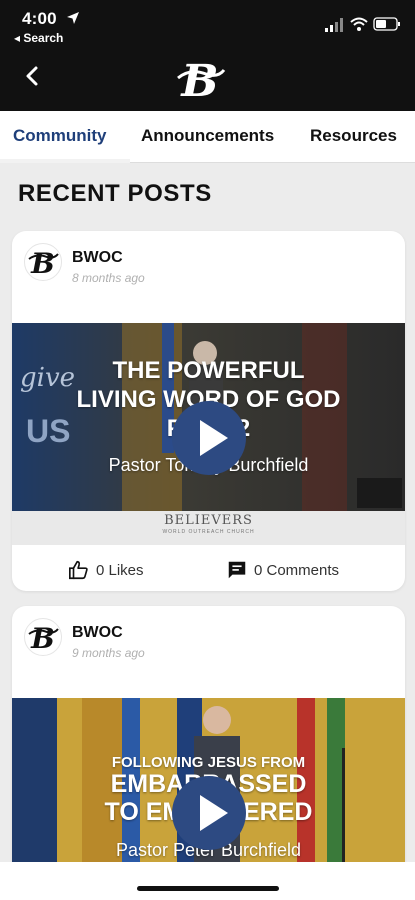  I want to click on battery-icon, so click(386, 24).